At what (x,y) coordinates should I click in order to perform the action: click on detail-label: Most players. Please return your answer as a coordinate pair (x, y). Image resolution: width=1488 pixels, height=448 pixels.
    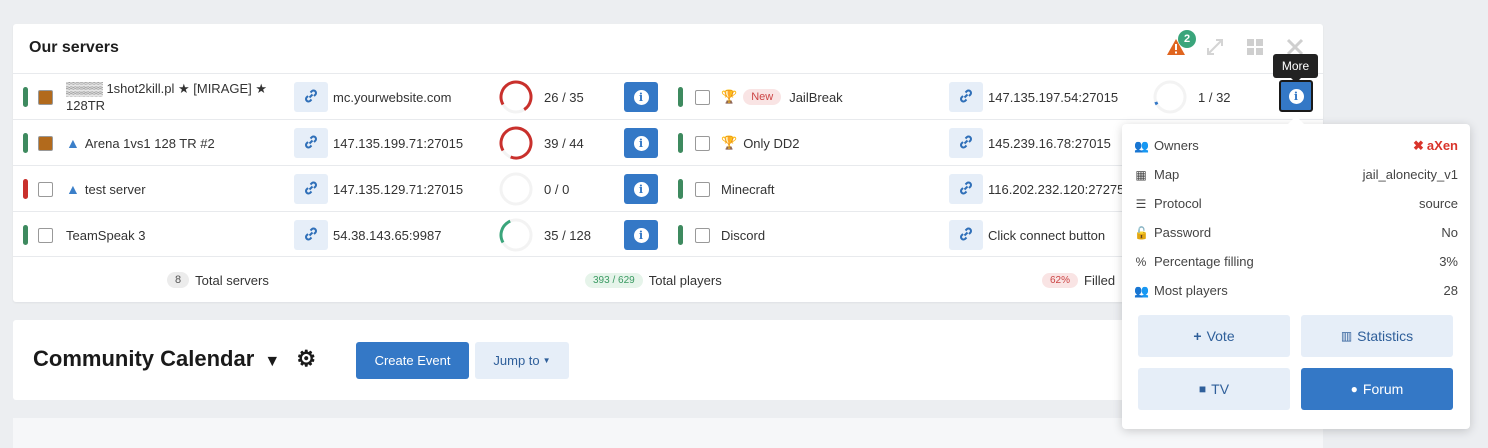
    Looking at the image, I should click on (1191, 290).